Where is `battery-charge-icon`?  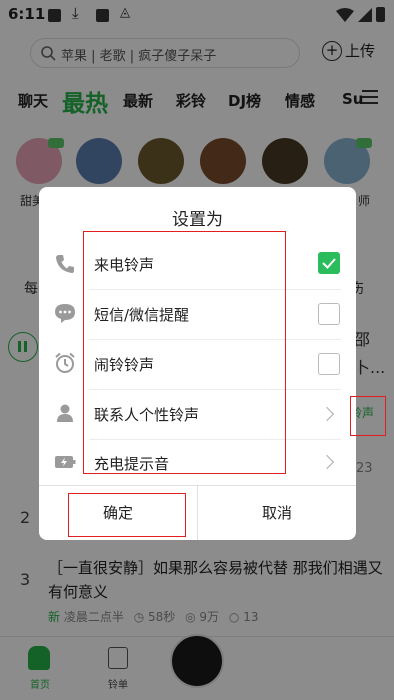
battery-charge-icon is located at coordinates (65, 462).